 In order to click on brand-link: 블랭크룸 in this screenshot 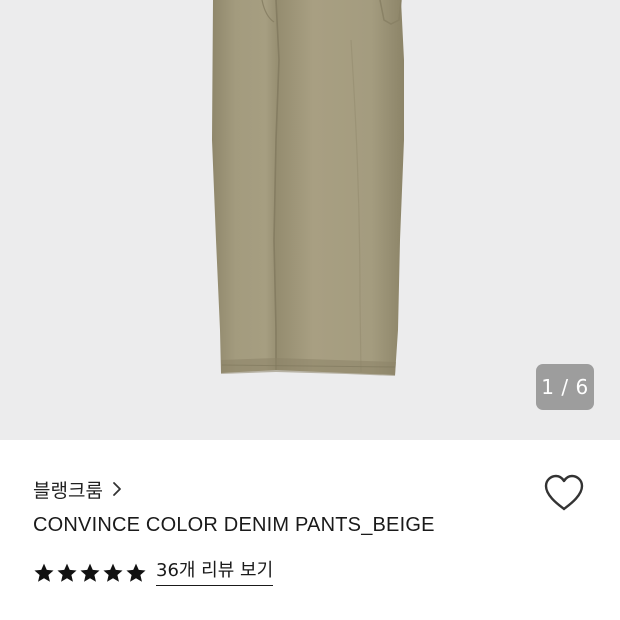, I will do `click(77, 489)`.